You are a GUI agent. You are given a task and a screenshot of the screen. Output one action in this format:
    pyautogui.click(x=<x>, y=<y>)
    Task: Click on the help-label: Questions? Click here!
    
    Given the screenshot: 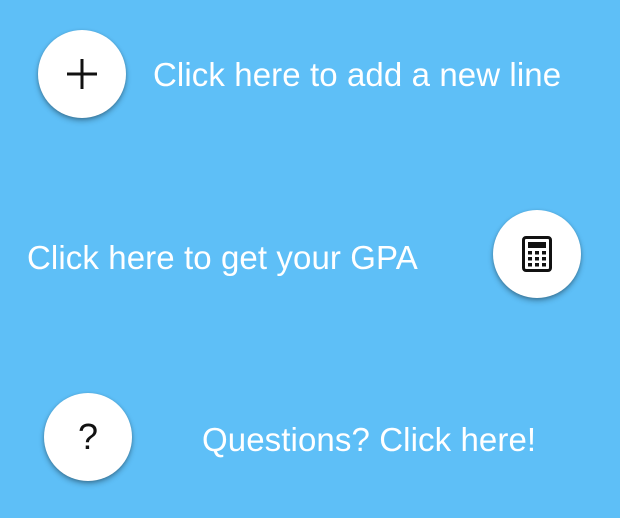 What is the action you would take?
    pyautogui.click(x=369, y=440)
    